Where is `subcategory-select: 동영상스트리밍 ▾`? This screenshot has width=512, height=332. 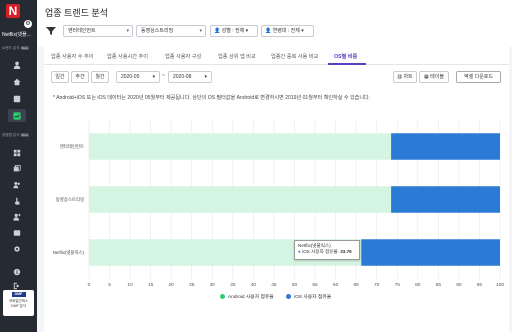
subcategory-select: 동영상스트리밍 ▾ is located at coordinates (171, 31).